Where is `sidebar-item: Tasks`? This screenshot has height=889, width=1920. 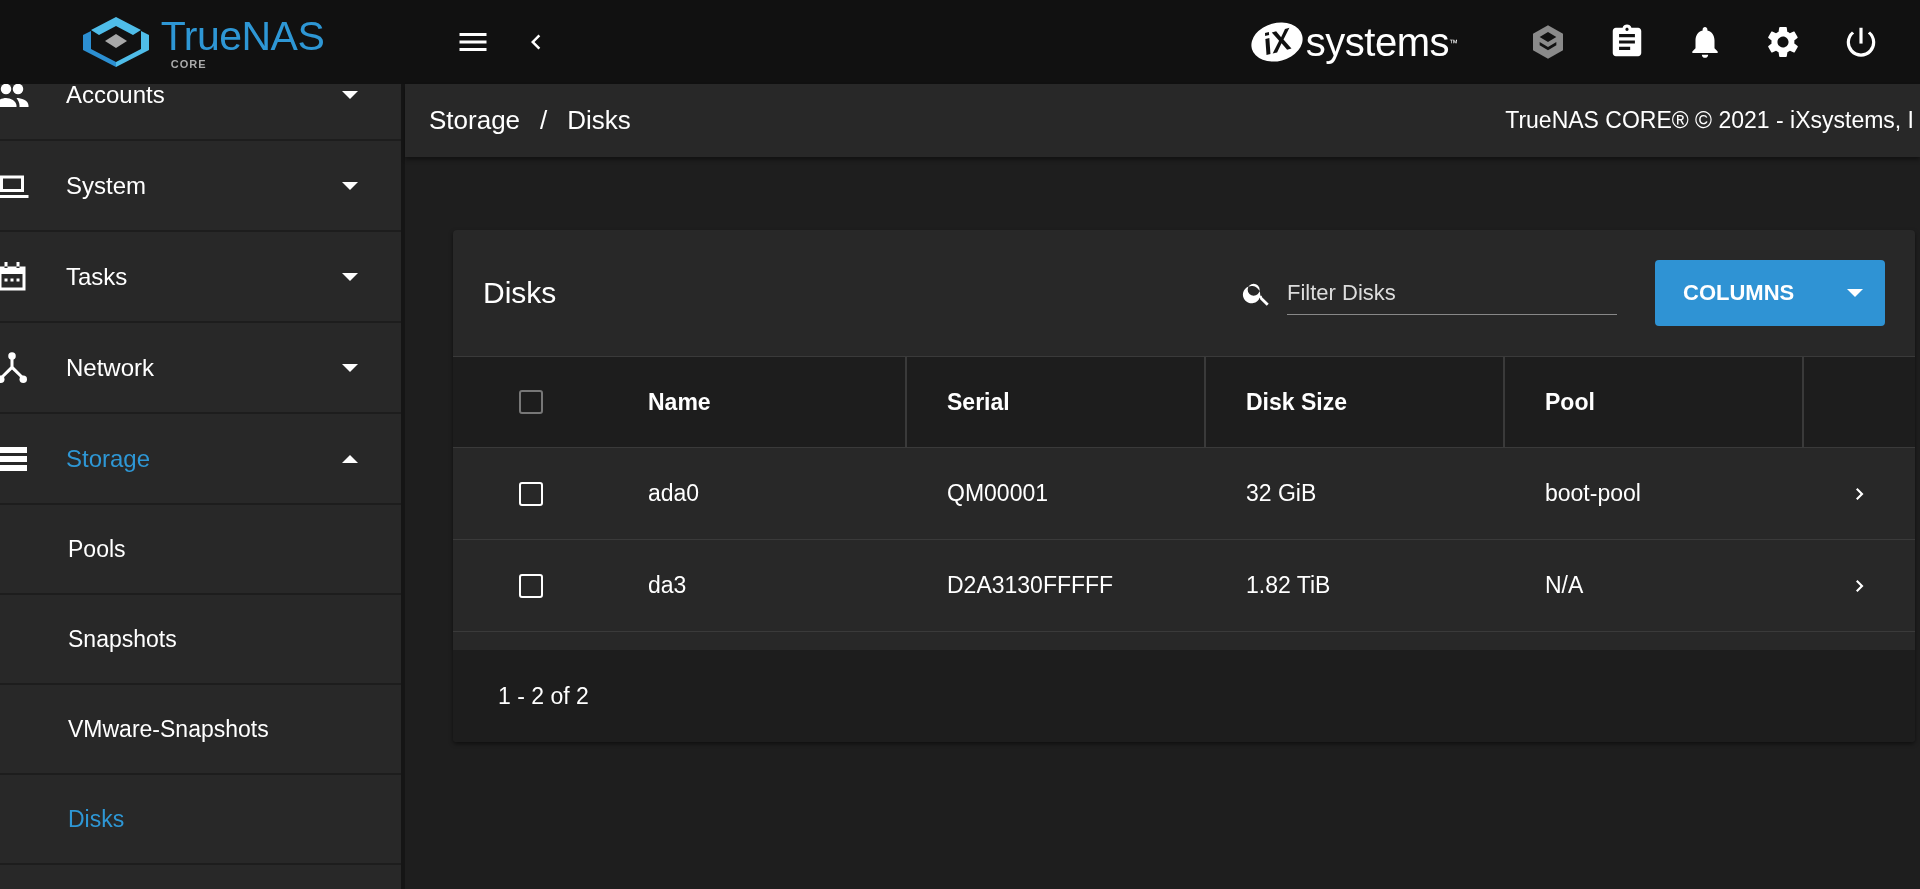
sidebar-item: Tasks is located at coordinates (200, 277).